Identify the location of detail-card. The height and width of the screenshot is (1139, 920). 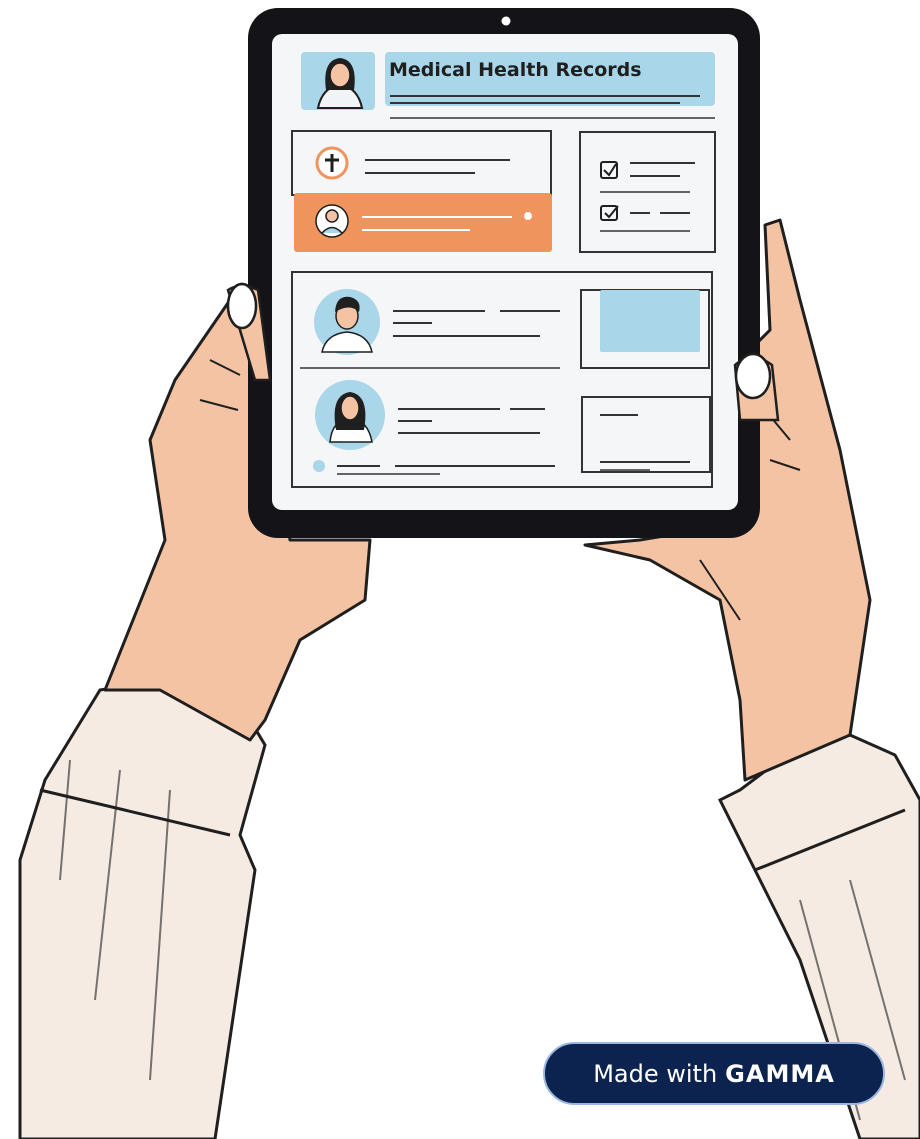
(646, 434).